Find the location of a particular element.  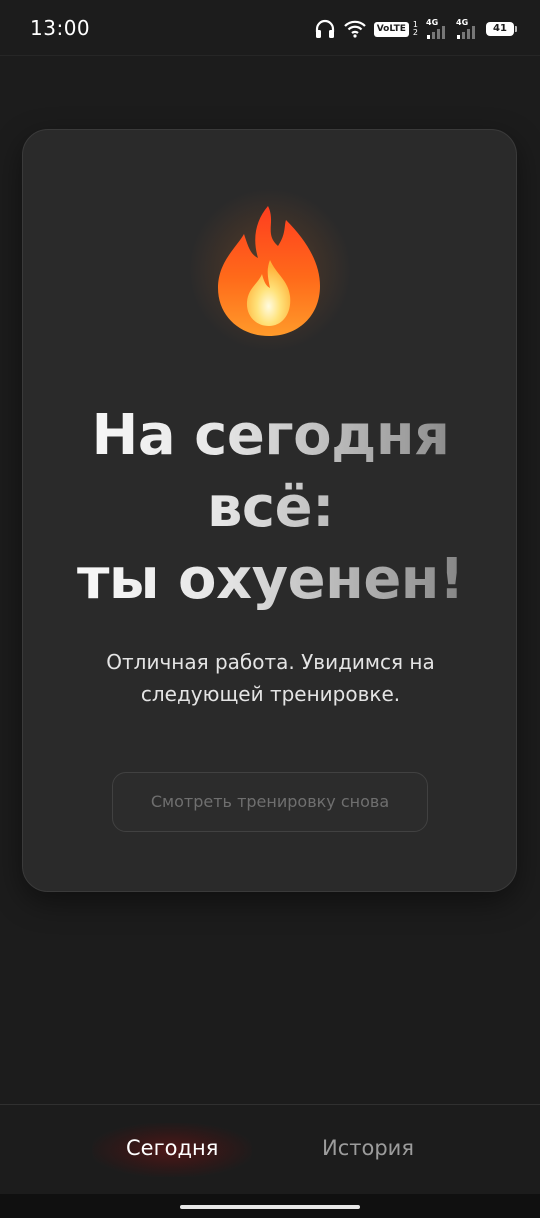

gesture-area is located at coordinates (270, 1206).